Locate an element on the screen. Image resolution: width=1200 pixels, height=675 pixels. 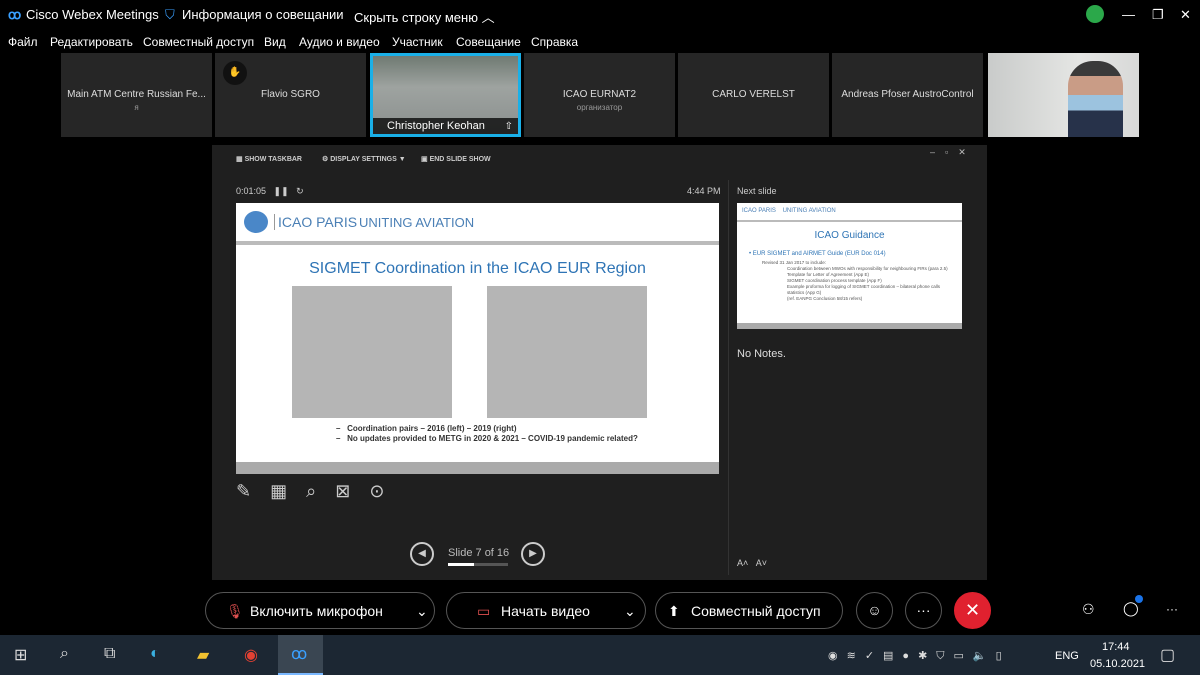
presenter-window-controls: – ▫ ✕ is located at coordinates (948, 152).